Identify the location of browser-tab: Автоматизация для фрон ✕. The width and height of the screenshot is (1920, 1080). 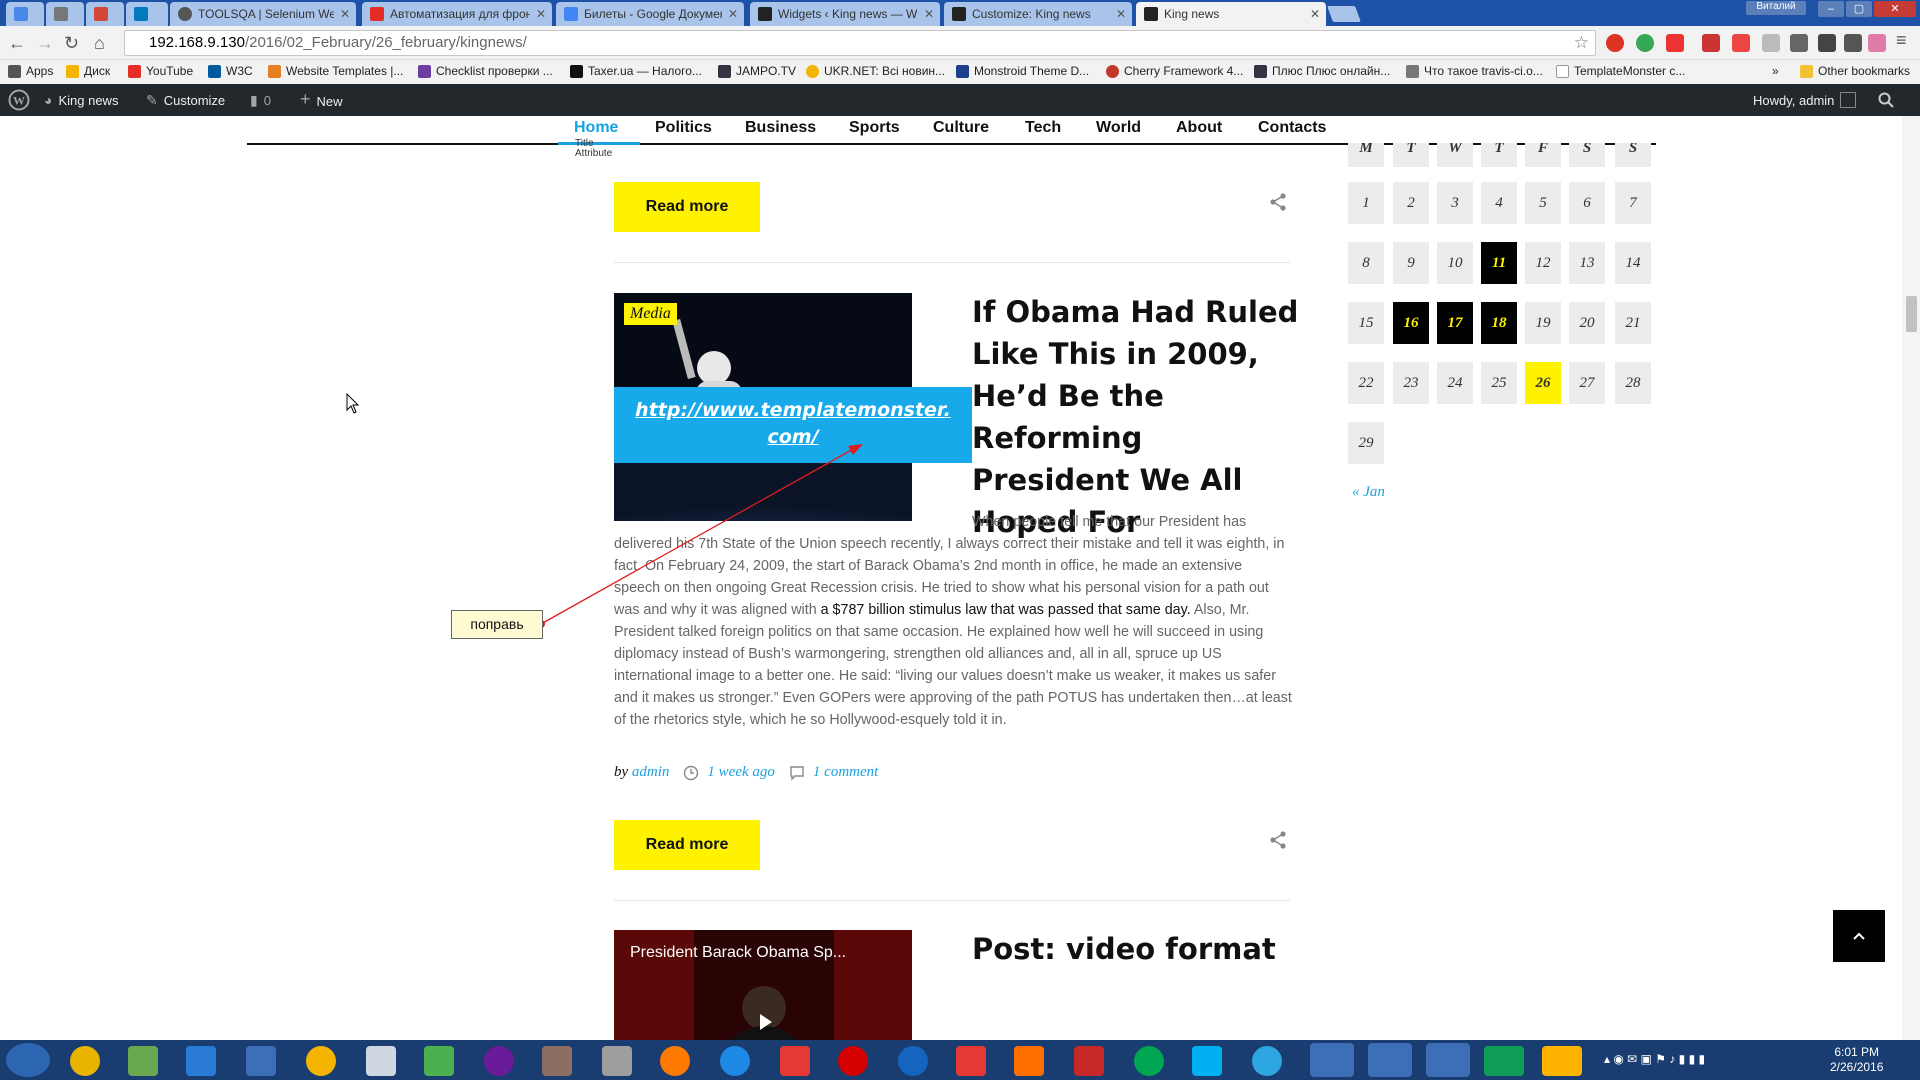
(457, 14).